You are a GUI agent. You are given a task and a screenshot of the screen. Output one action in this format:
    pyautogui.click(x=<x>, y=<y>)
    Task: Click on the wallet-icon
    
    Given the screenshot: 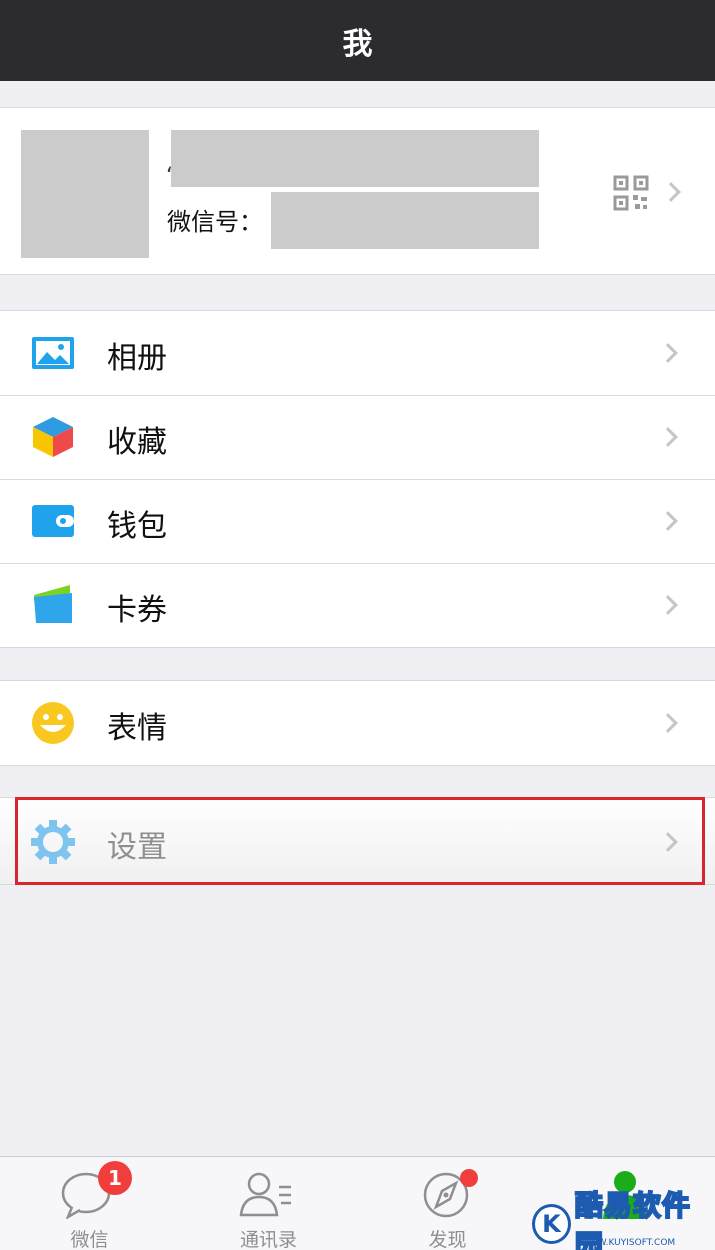 What is the action you would take?
    pyautogui.click(x=53, y=521)
    